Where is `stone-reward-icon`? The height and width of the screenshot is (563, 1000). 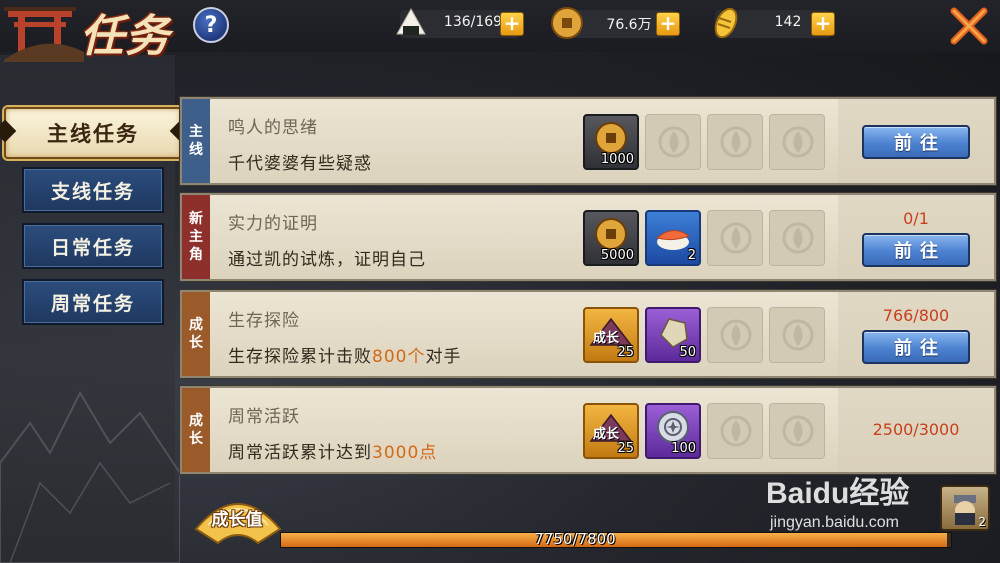
stone-reward-icon is located at coordinates (674, 333).